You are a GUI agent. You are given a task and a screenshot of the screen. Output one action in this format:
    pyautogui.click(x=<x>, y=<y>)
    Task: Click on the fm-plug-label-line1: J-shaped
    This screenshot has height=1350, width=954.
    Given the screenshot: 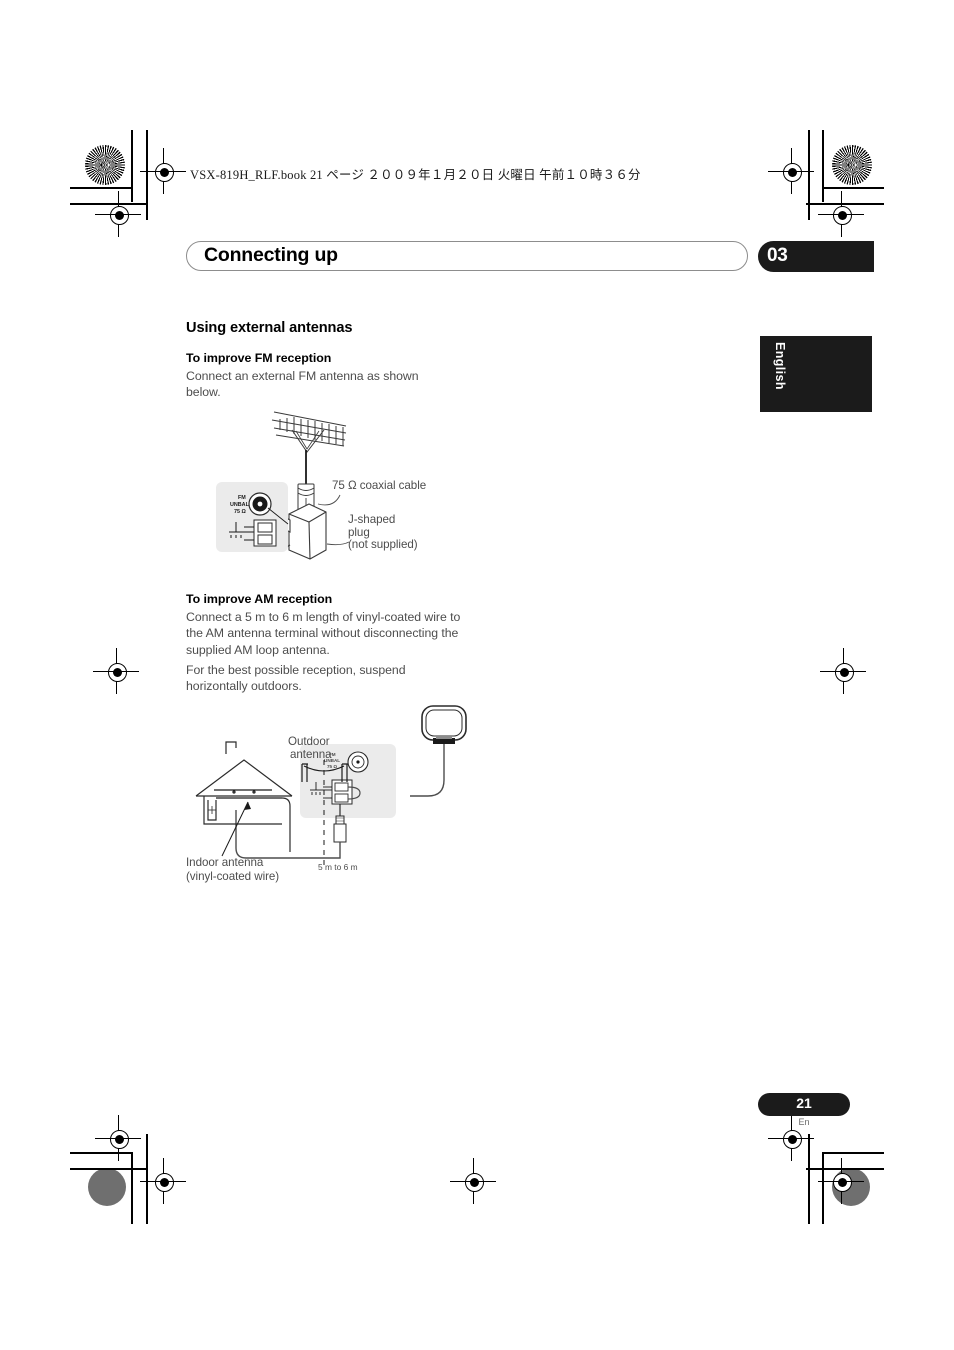 What is the action you would take?
    pyautogui.click(x=372, y=519)
    